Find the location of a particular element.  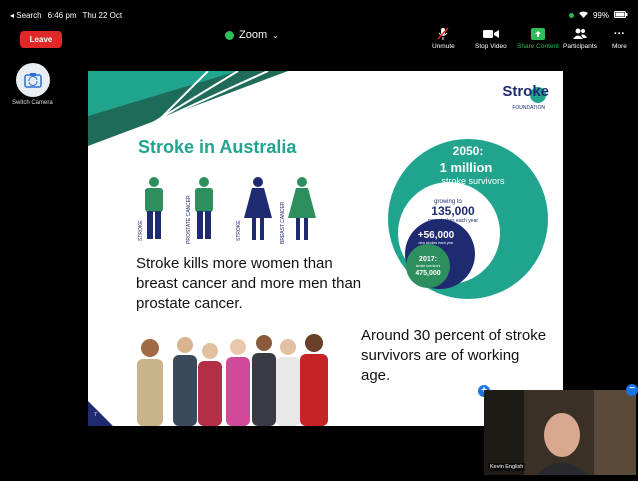

minimize-self-view-button: − is located at coordinates (632, 390).